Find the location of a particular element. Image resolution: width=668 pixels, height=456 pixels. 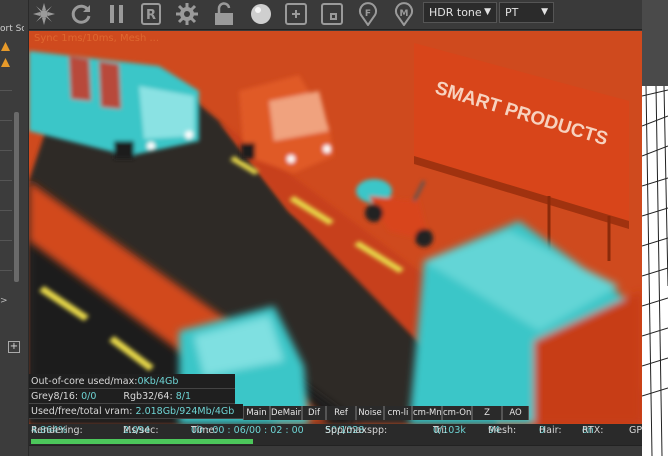

pass-button-cm-mn: cm-Mn is located at coordinates (427, 413).